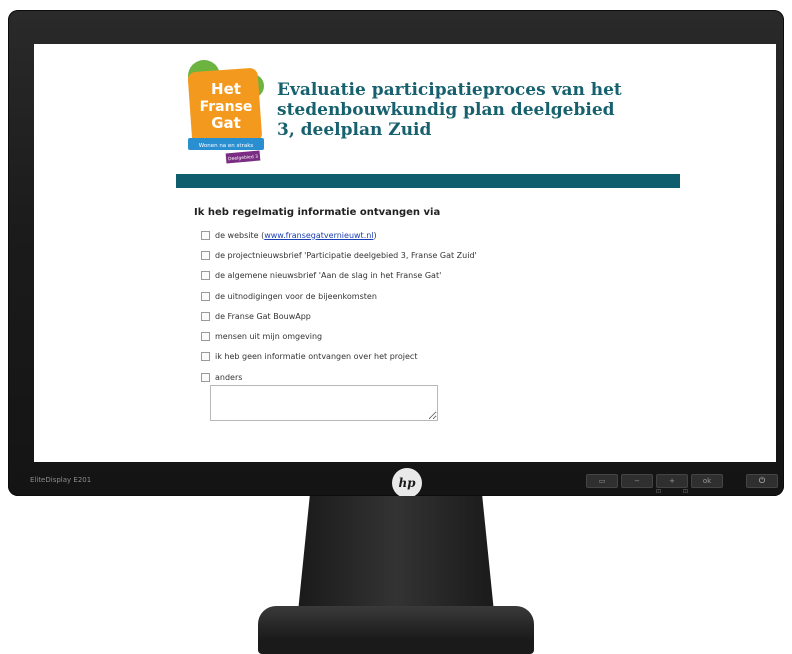 This screenshot has height=654, width=792. Describe the element at coordinates (375, 235) in the screenshot. I see `option-label-suffix: )` at that location.